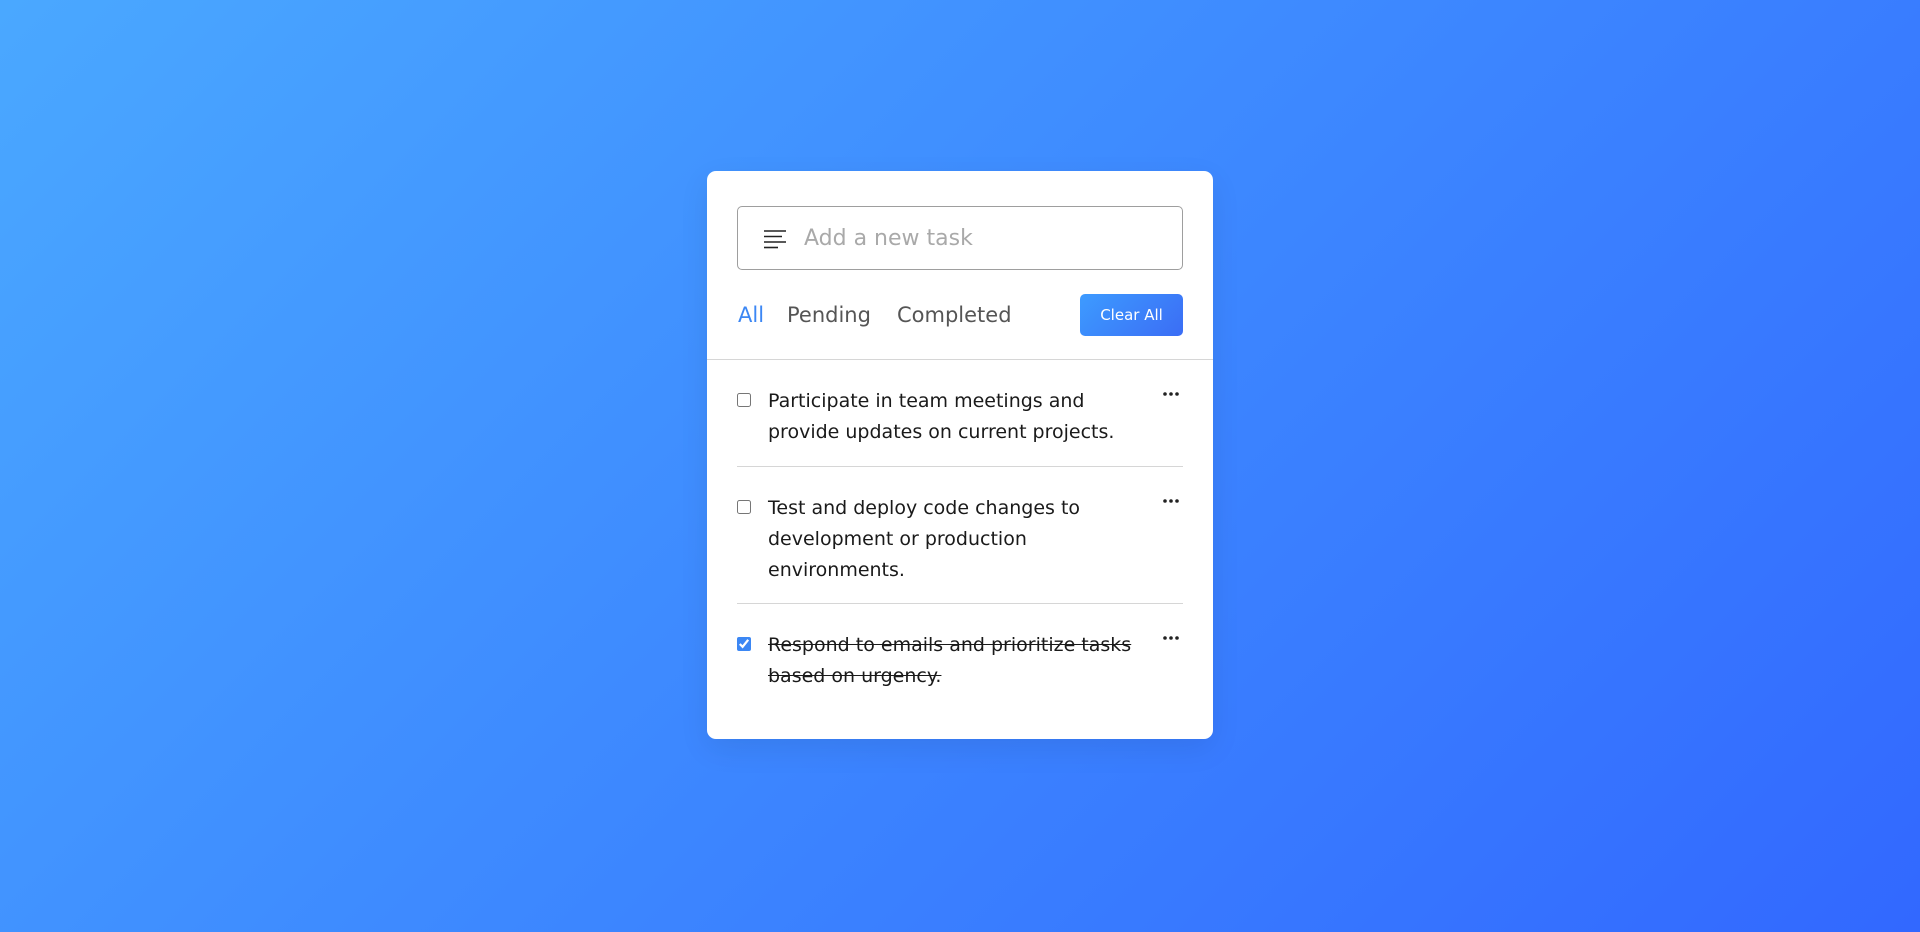 This screenshot has height=932, width=1920. Describe the element at coordinates (954, 315) in the screenshot. I see `filter-completed: Completed` at that location.